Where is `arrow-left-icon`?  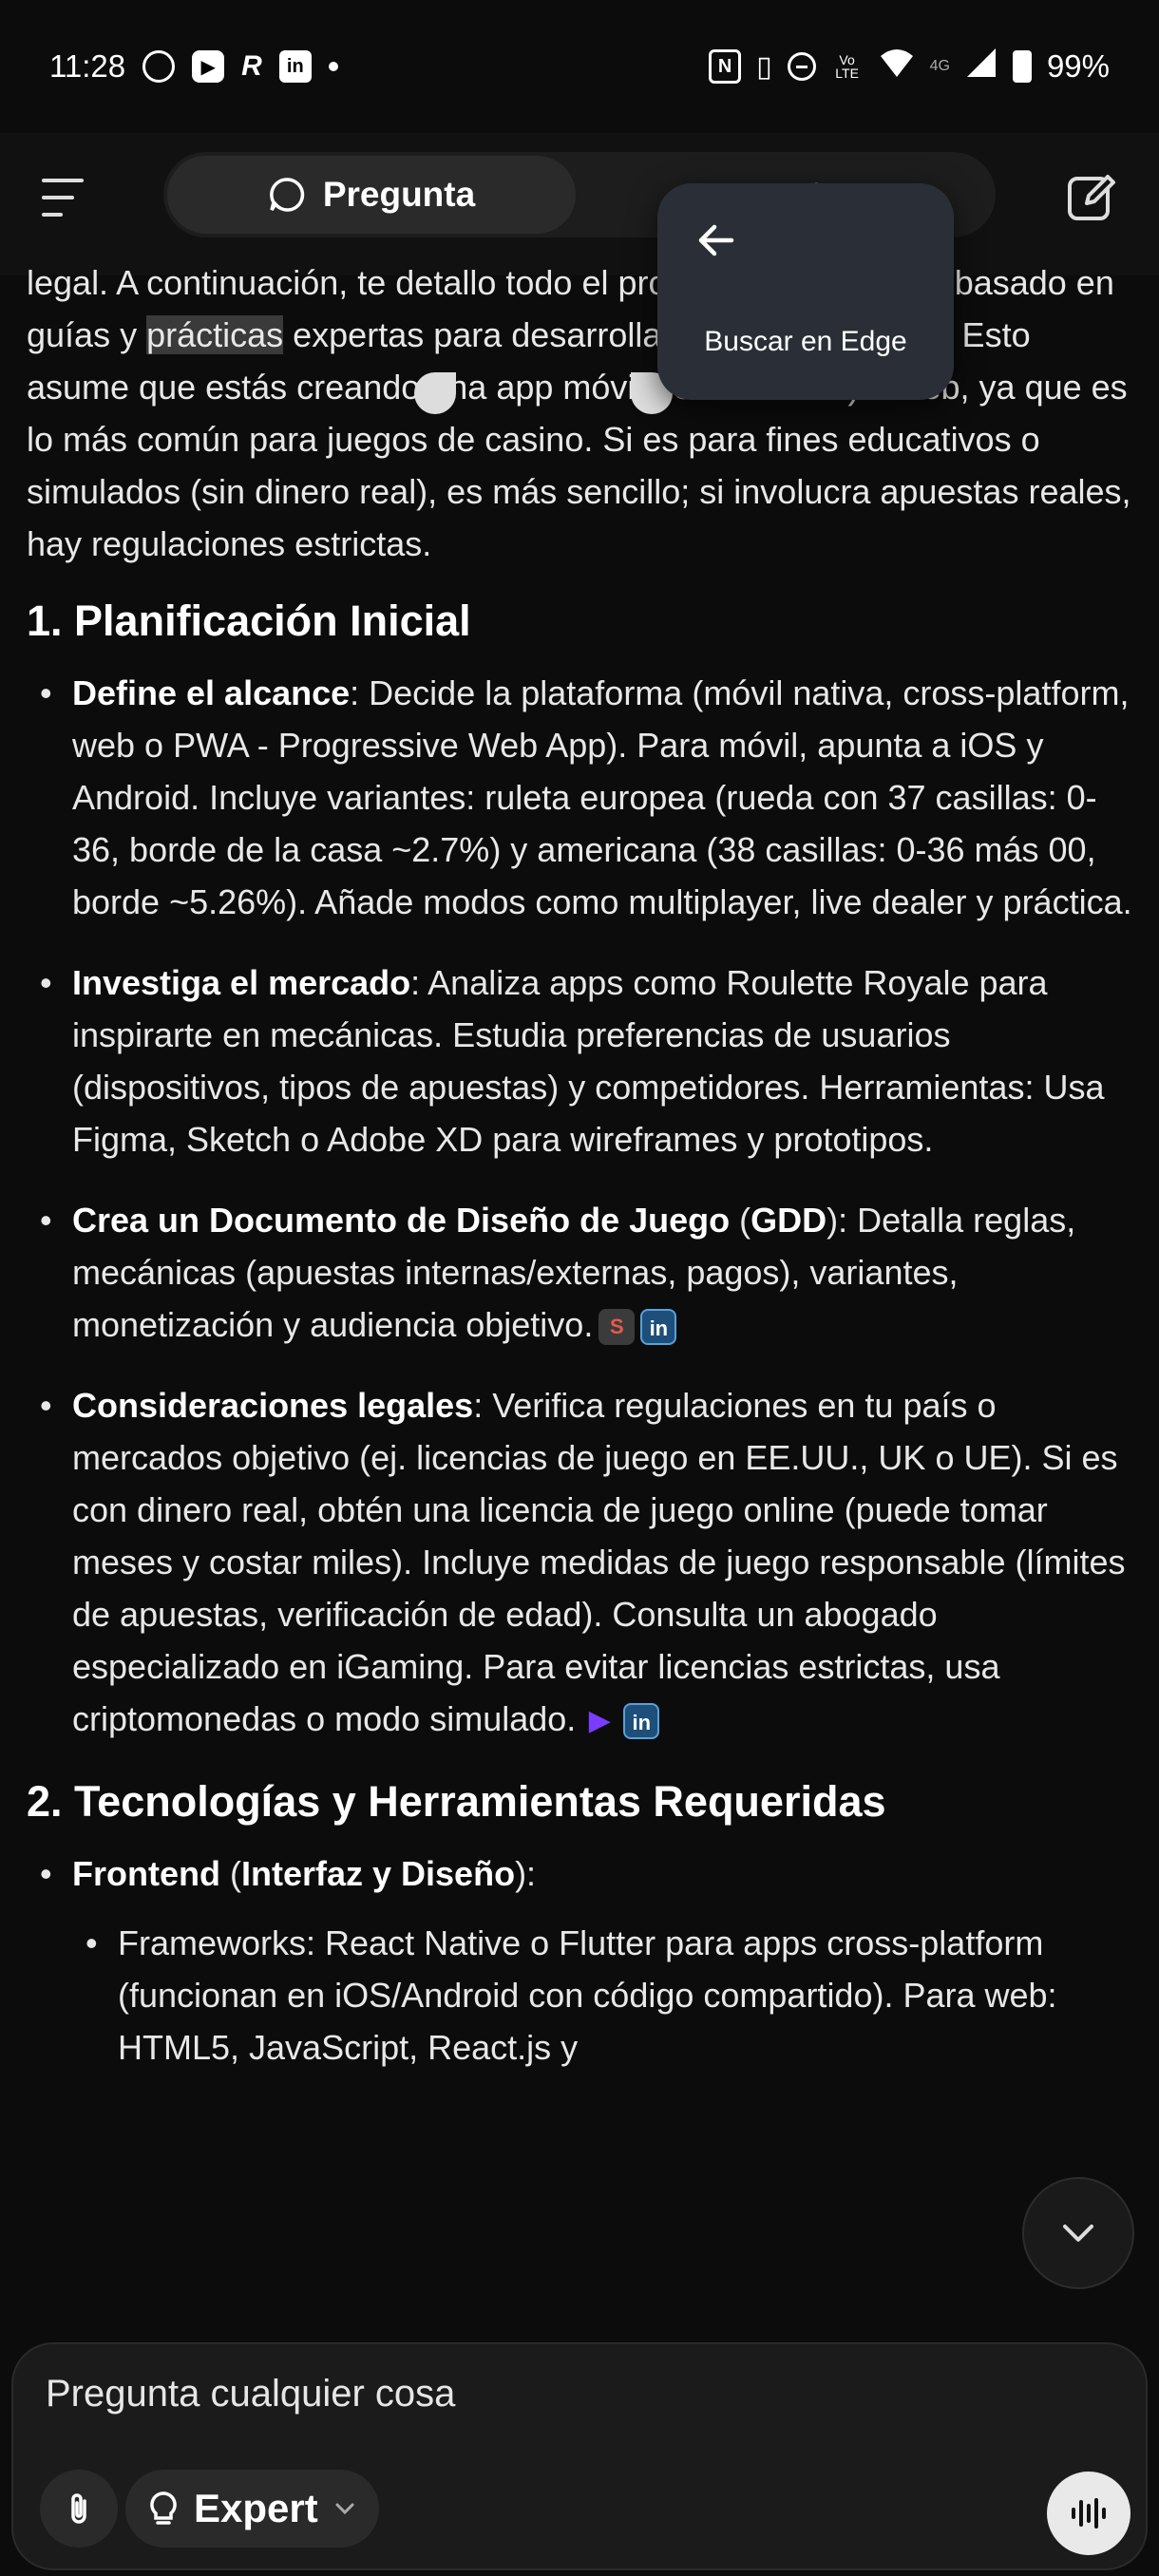
arrow-left-icon is located at coordinates (716, 240).